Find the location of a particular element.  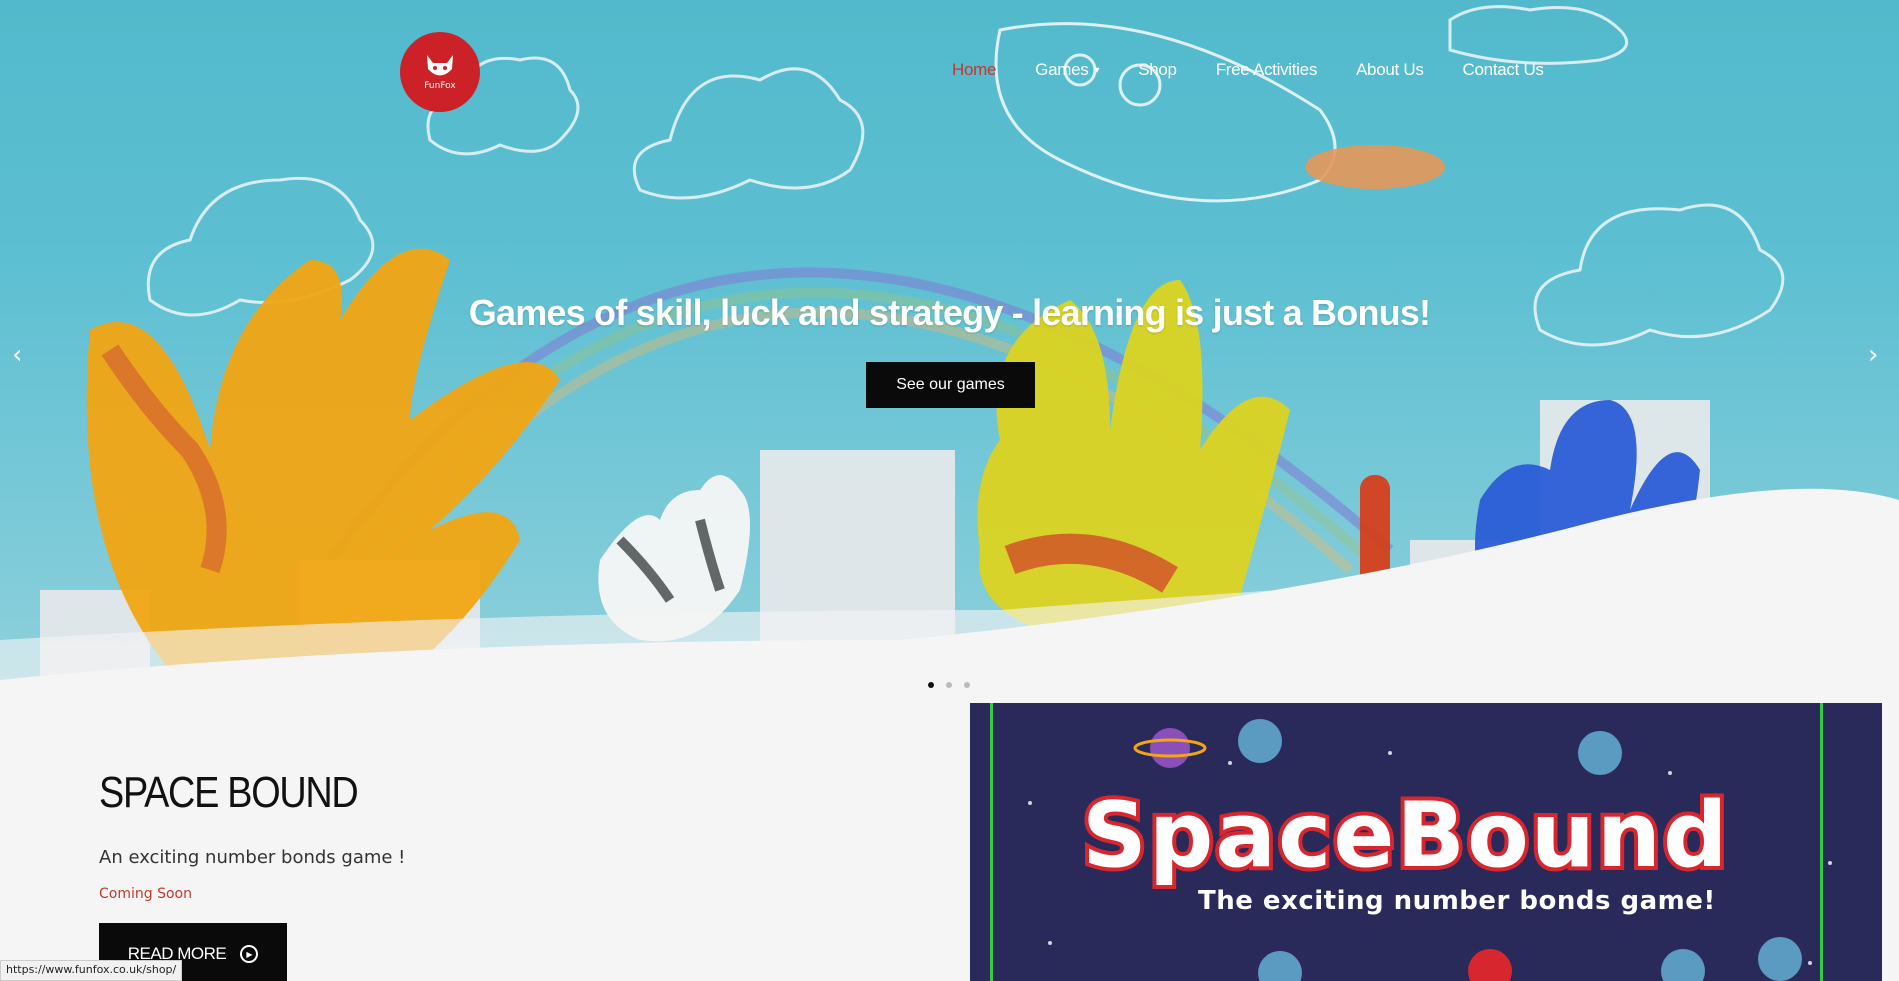

nav-free-activities: Free Activities is located at coordinates (1267, 70).